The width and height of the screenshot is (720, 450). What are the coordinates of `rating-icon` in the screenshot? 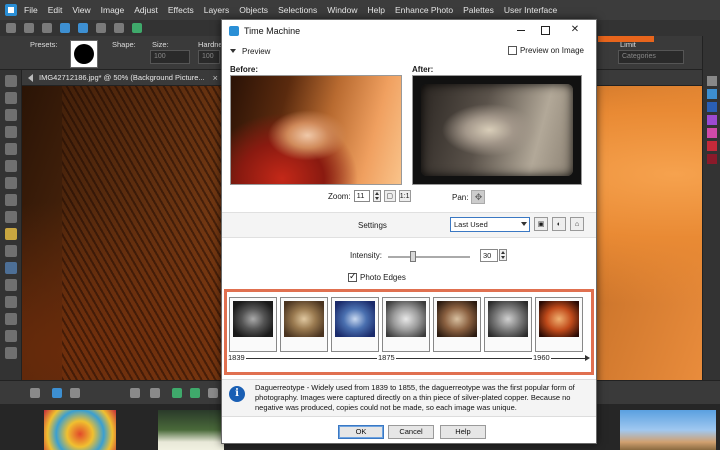 It's located at (213, 393).